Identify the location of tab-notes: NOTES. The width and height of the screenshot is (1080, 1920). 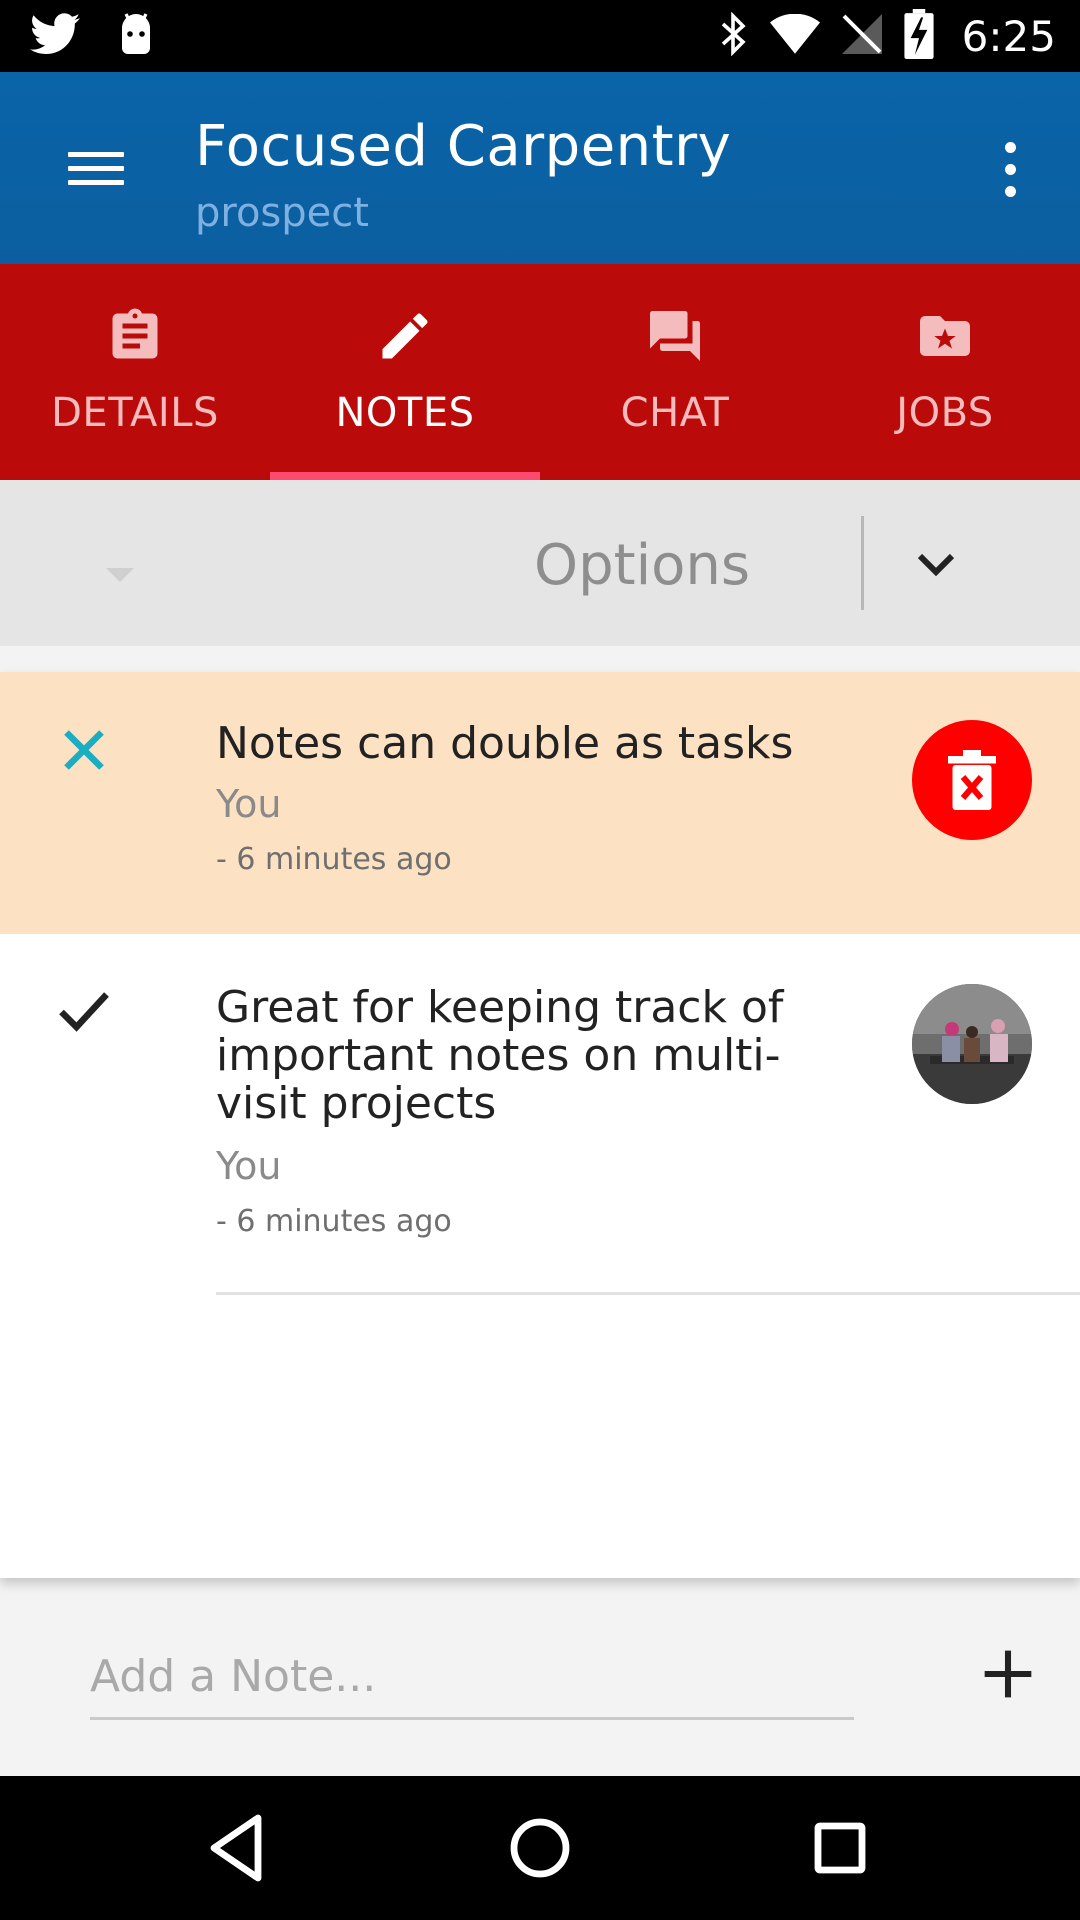
(405, 372).